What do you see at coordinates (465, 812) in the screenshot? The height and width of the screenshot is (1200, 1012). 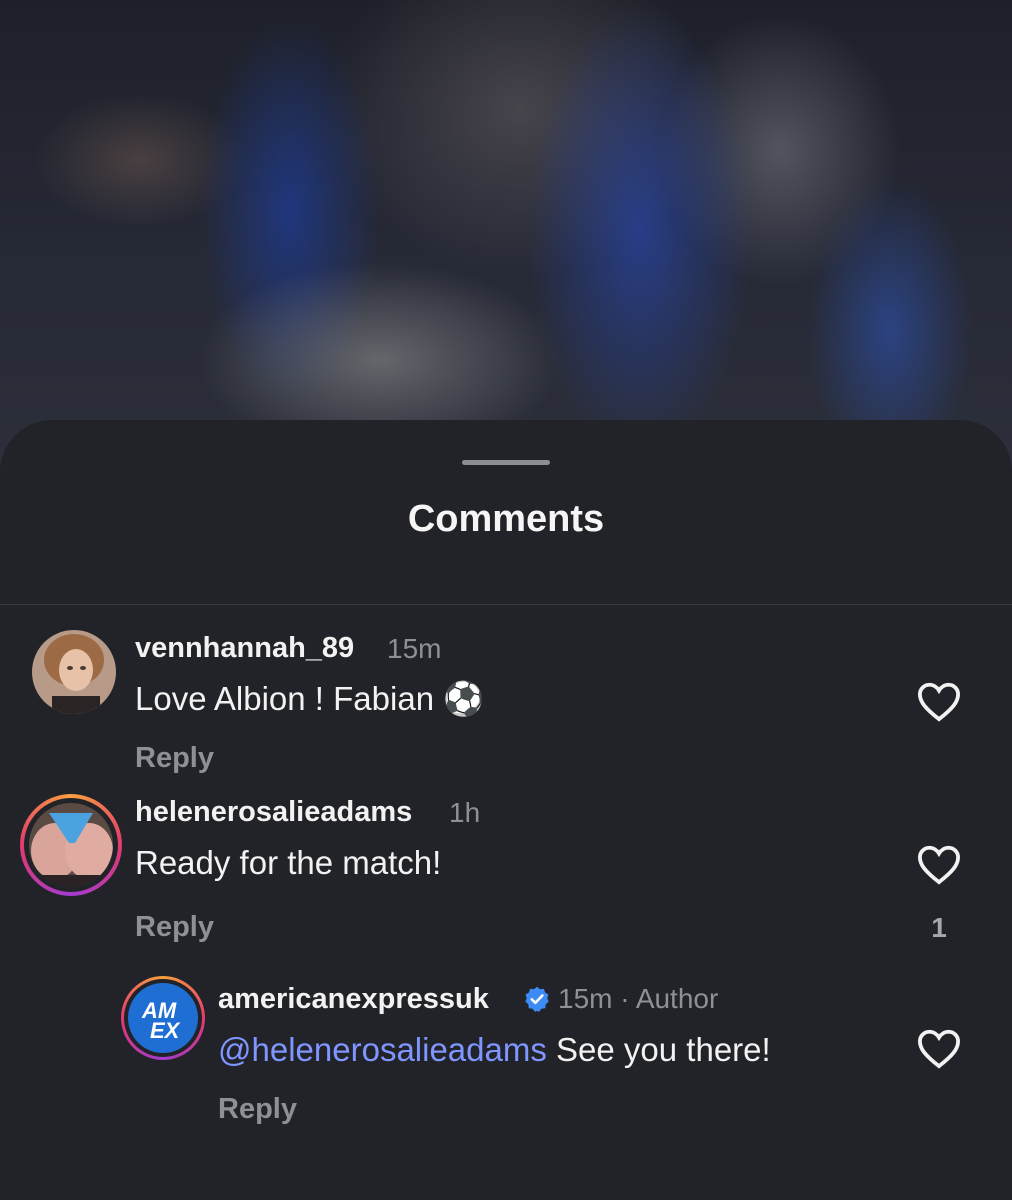 I see `comment-timestamp: 1h` at bounding box center [465, 812].